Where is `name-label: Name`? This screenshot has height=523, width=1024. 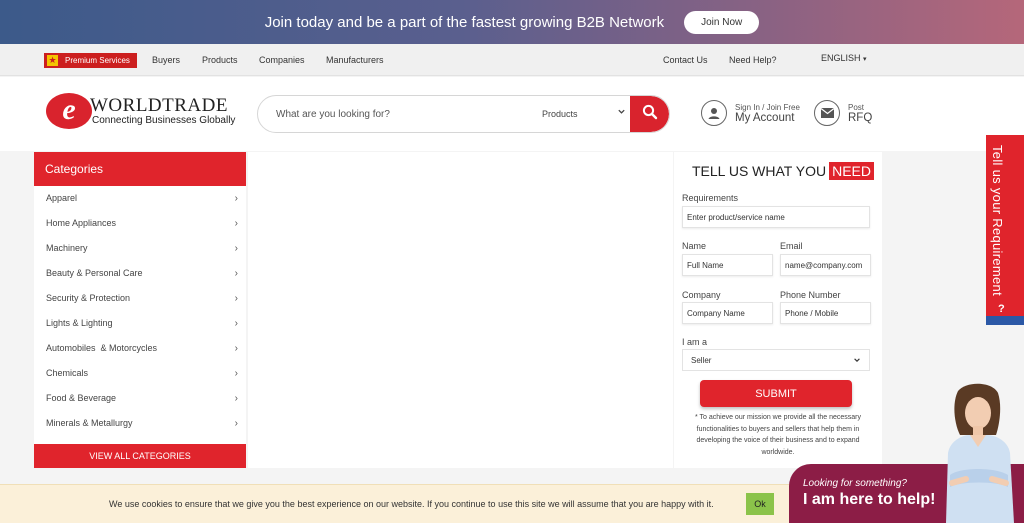 name-label: Name is located at coordinates (694, 246).